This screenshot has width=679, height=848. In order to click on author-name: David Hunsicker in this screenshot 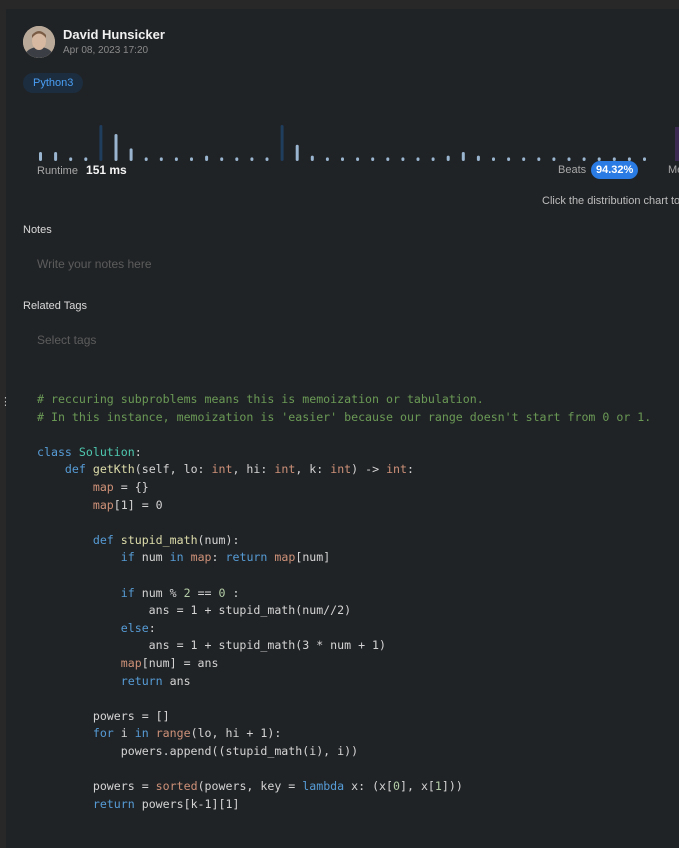, I will do `click(114, 35)`.